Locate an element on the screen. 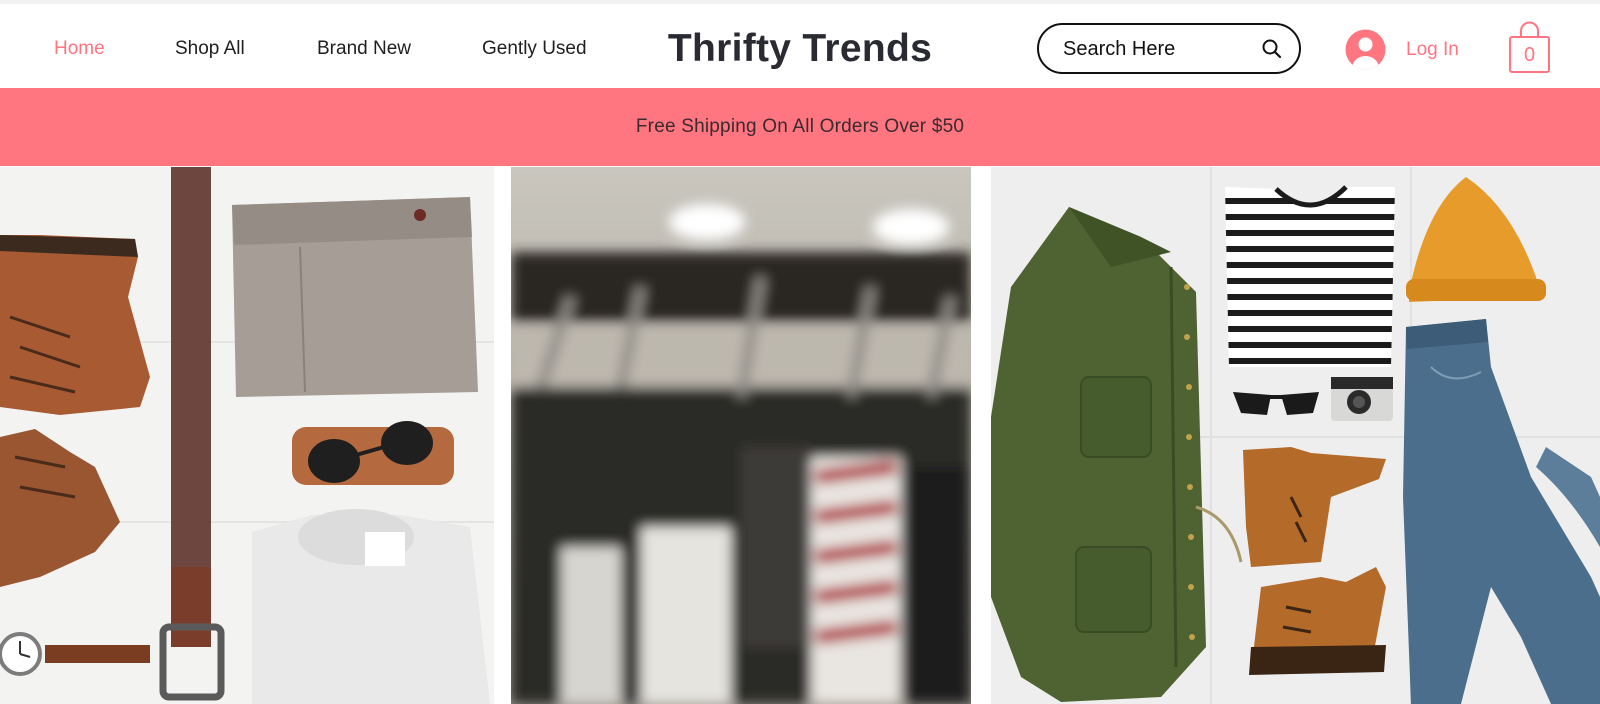 Image resolution: width=1600 pixels, height=704 pixels. nav-shop-all: Shop All is located at coordinates (210, 49).